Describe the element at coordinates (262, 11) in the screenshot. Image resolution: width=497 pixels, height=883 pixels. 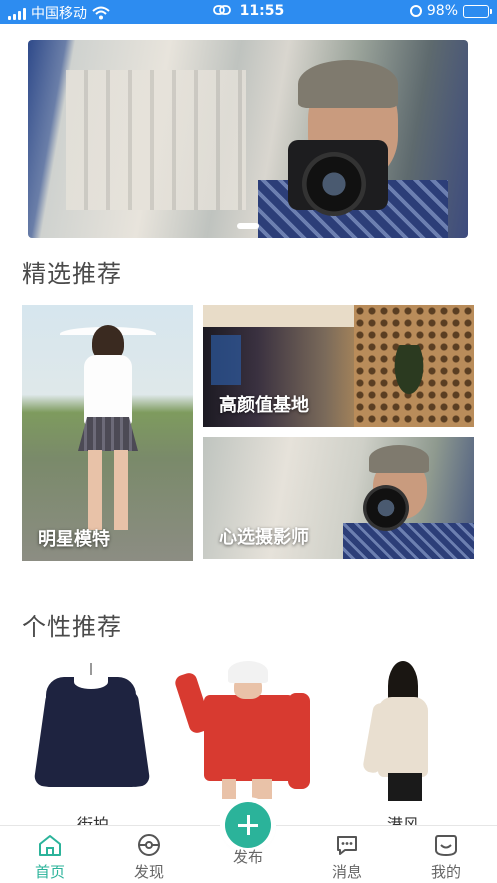
I see `clock: 11:55` at that location.